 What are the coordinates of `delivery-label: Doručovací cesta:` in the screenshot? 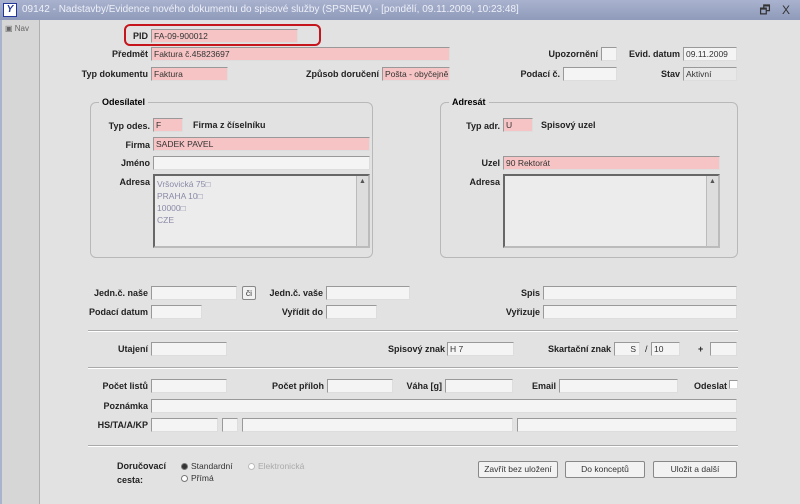 It's located at (142, 473).